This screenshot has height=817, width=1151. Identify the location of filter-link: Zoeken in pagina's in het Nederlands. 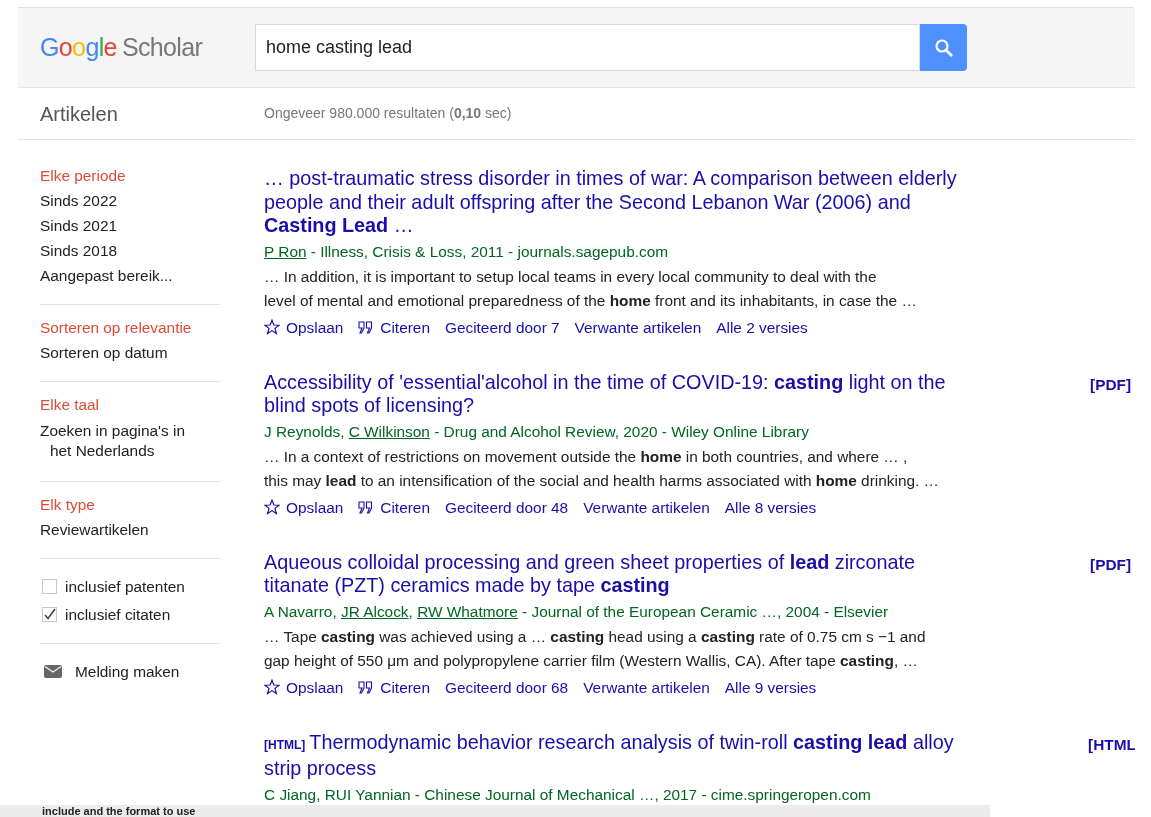
(120, 441).